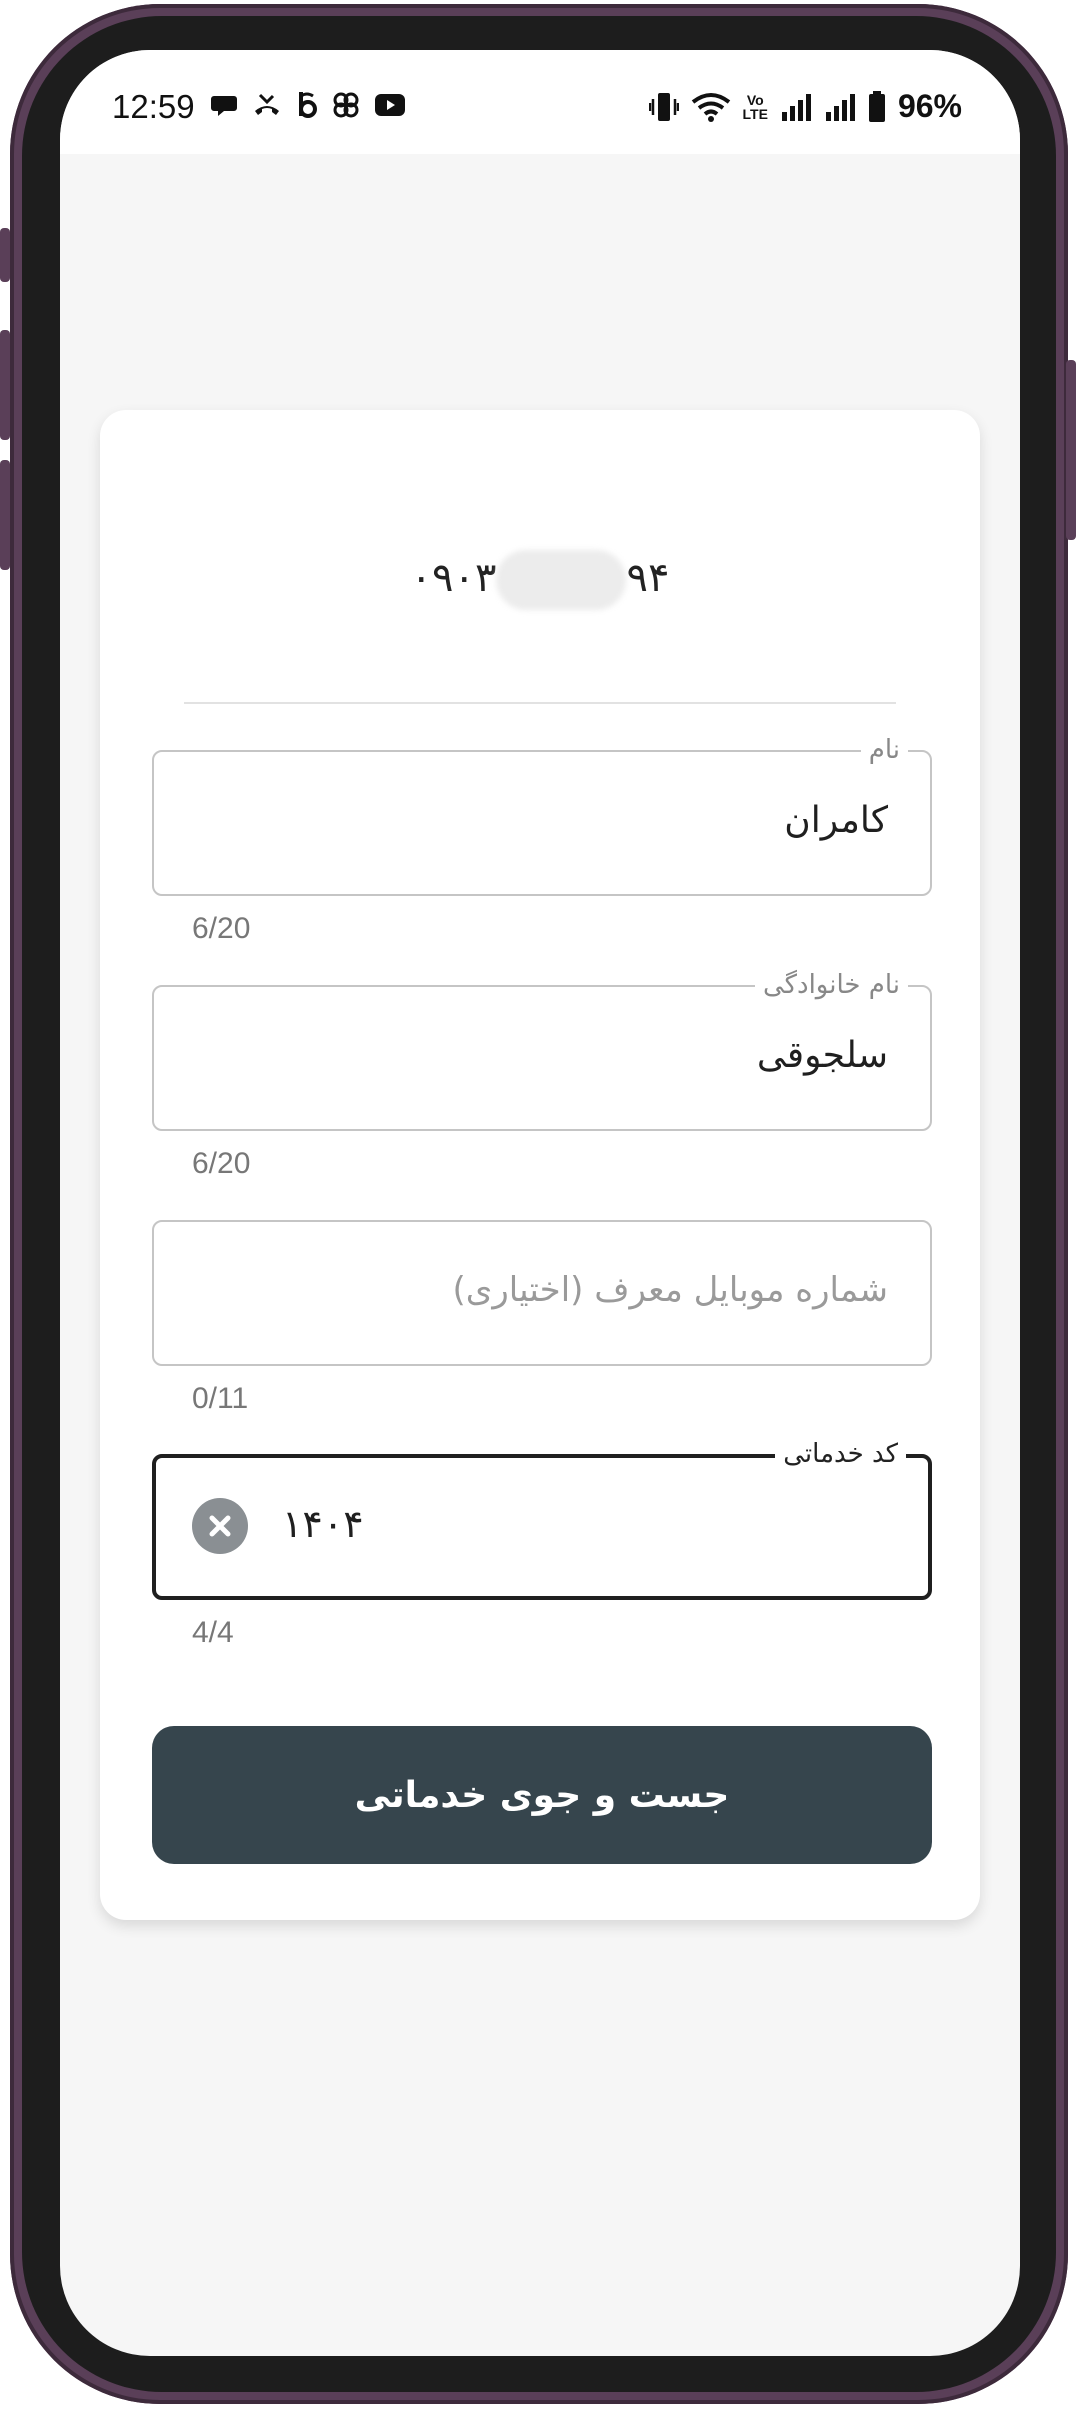 Image resolution: width=1080 pixels, height=2412 pixels. What do you see at coordinates (710, 107) in the screenshot?
I see `wifi-icon` at bounding box center [710, 107].